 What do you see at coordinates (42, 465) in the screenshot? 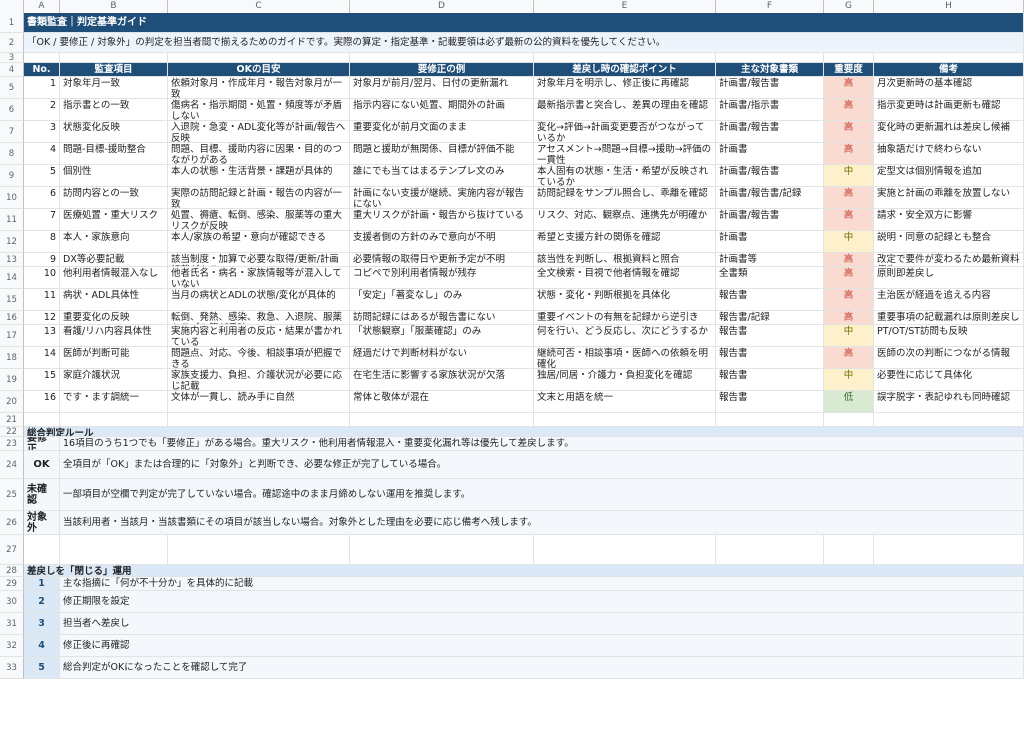
I see `rule-key: OK` at bounding box center [42, 465].